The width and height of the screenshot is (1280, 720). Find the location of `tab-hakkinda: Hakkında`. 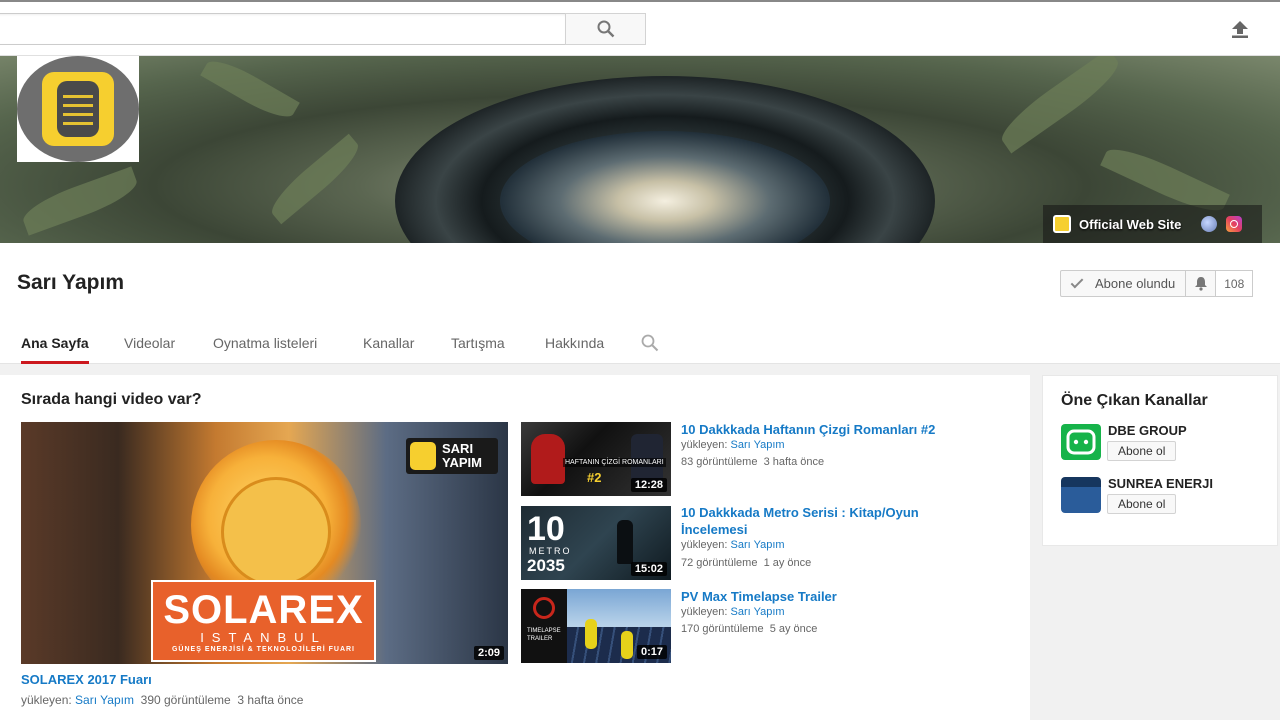

tab-hakkinda: Hakkında is located at coordinates (574, 346).